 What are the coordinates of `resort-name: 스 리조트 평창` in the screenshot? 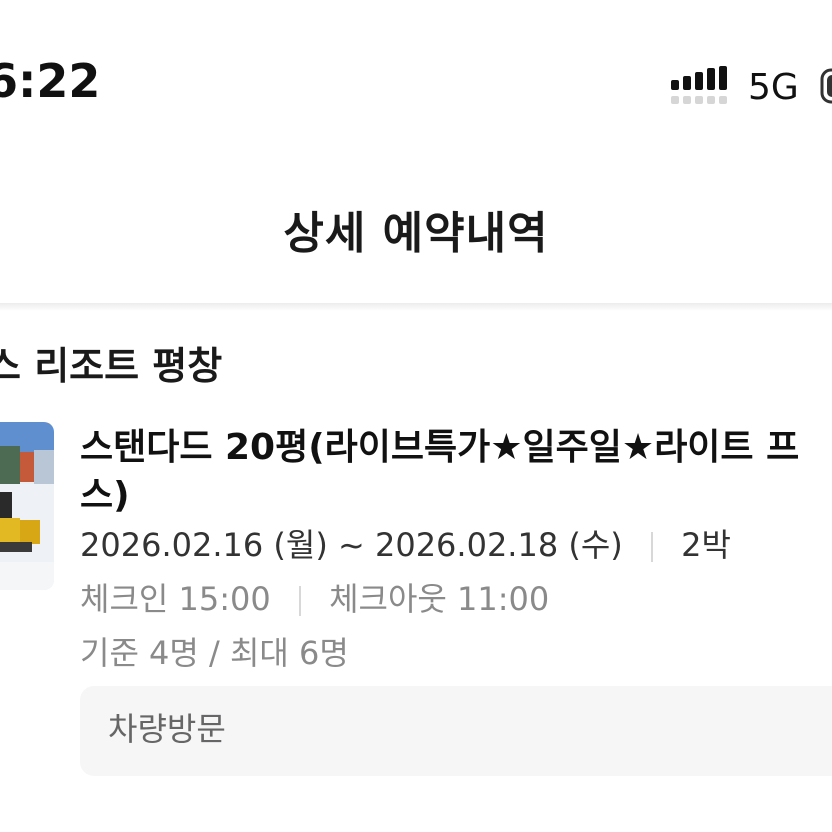 It's located at (111, 366).